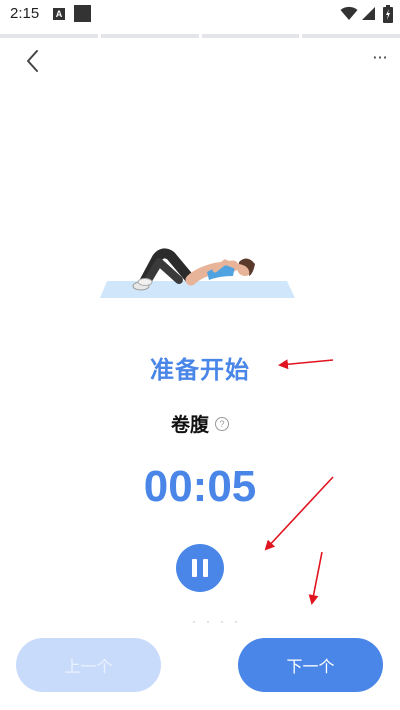 The height and width of the screenshot is (710, 400). What do you see at coordinates (222, 423) in the screenshot?
I see `help-icon: ?` at bounding box center [222, 423].